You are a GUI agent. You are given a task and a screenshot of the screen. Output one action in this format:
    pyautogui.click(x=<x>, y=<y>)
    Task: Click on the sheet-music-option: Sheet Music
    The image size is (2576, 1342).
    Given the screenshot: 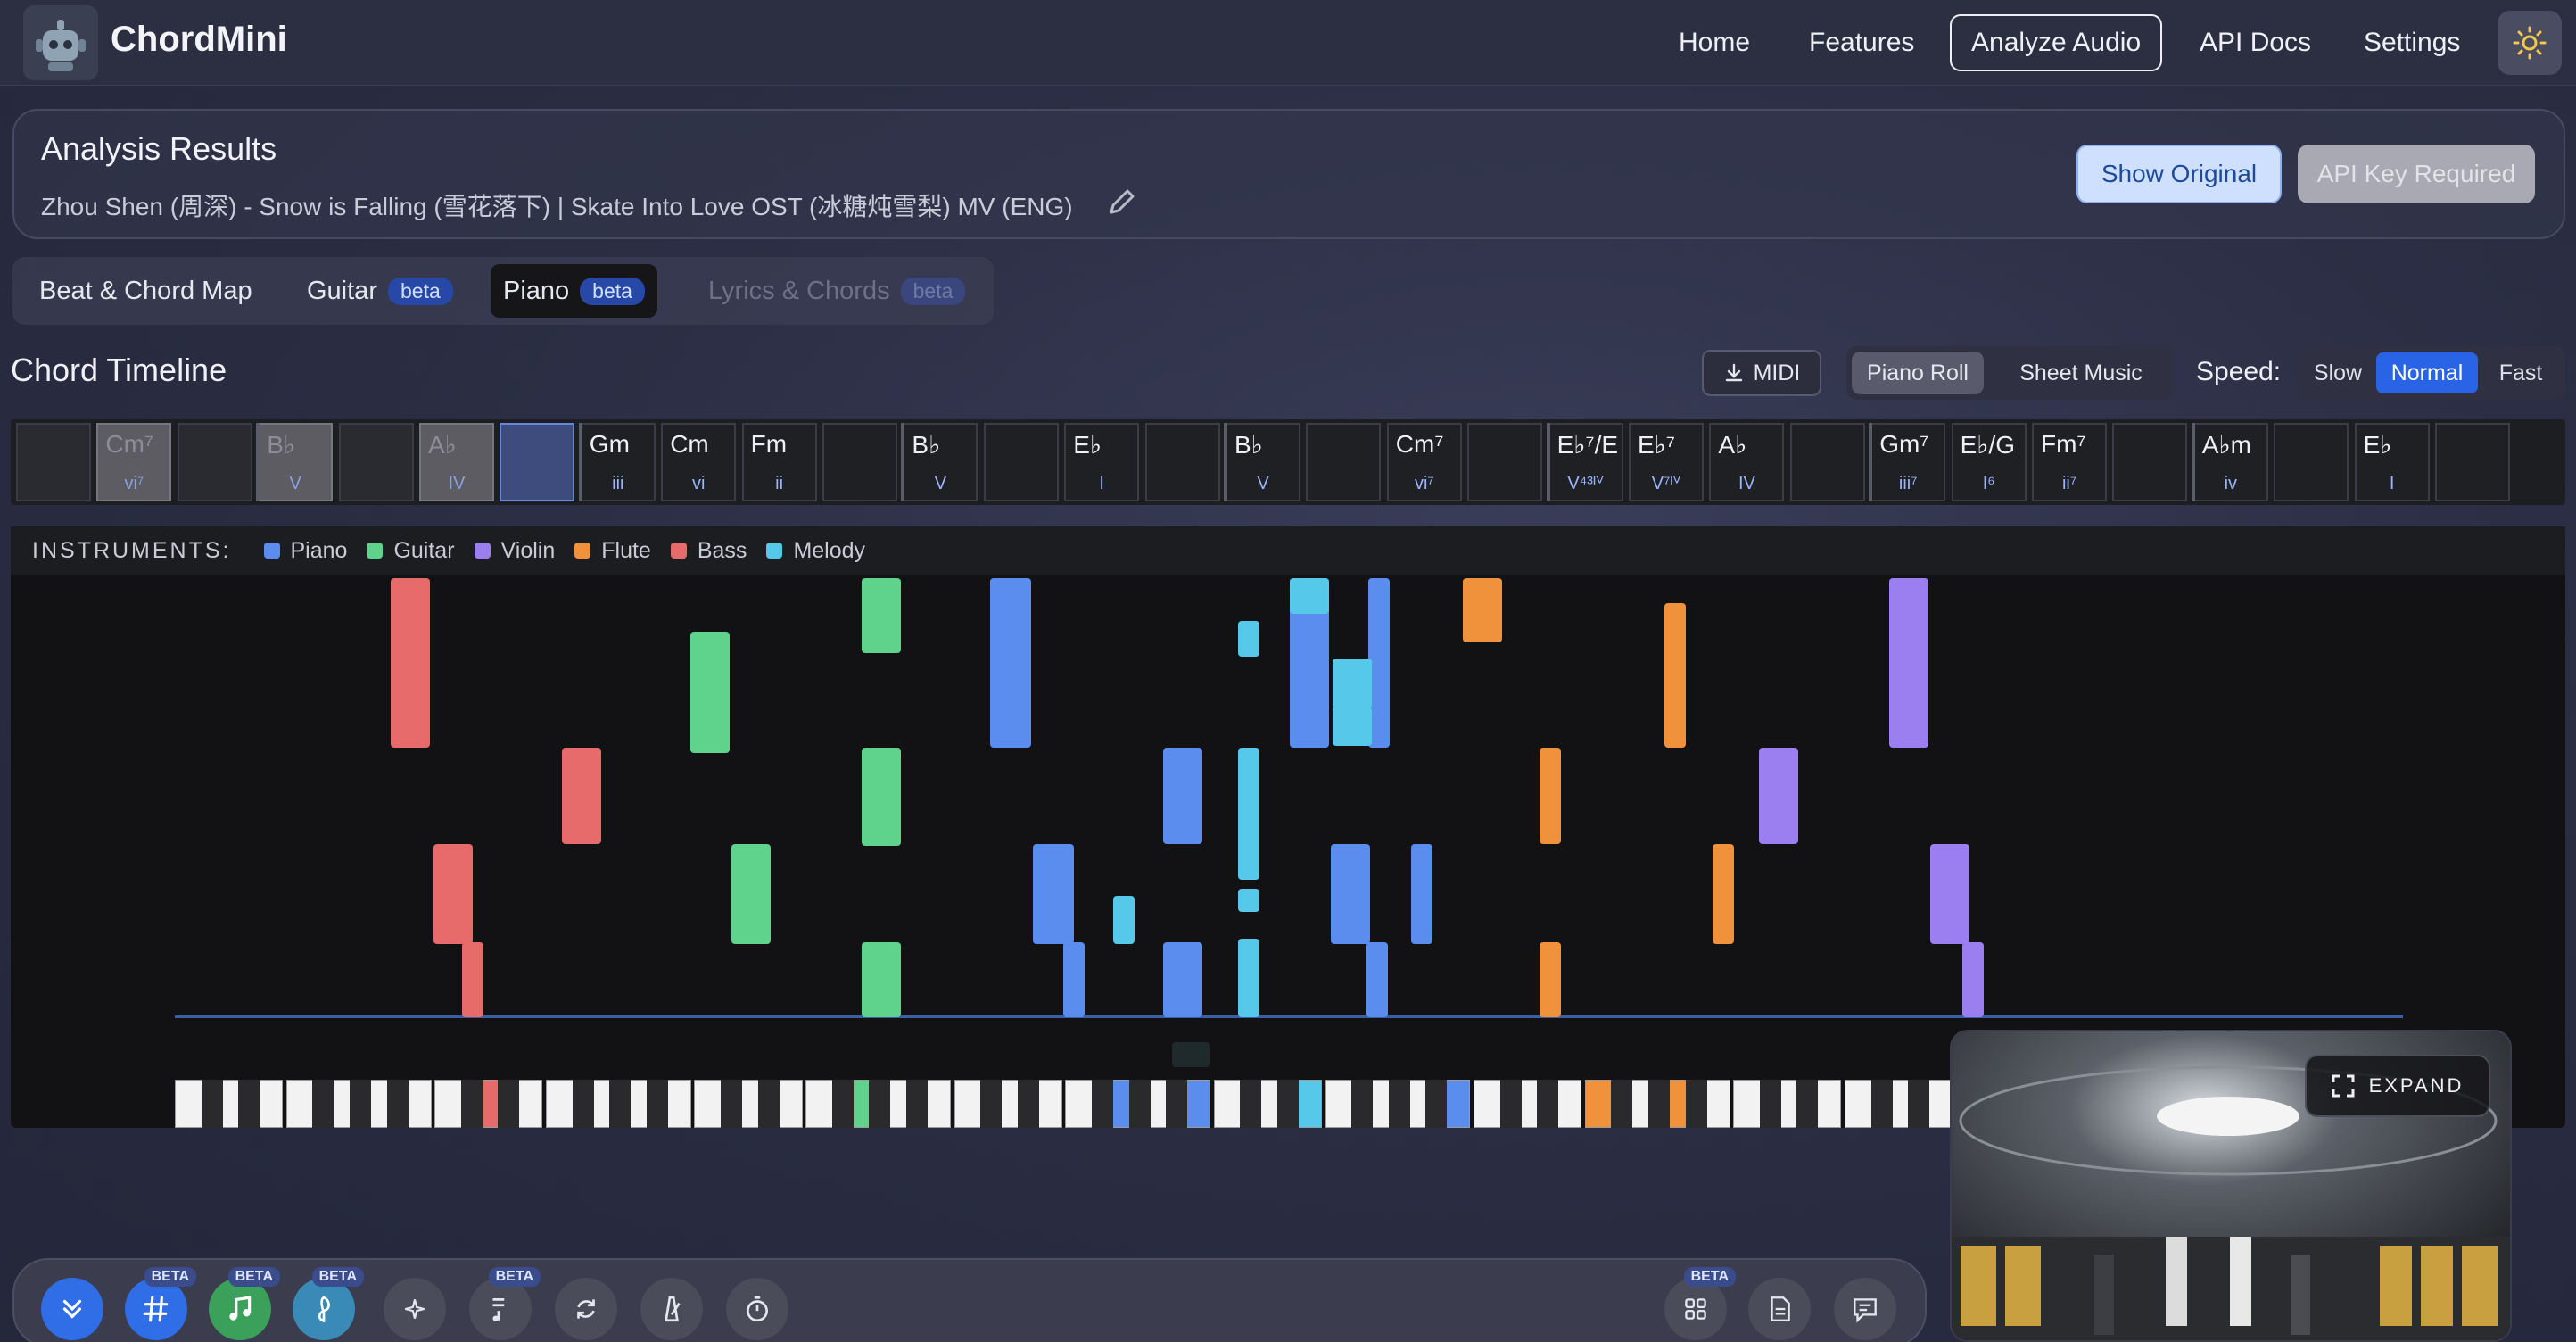 What is the action you would take?
    pyautogui.click(x=2081, y=373)
    